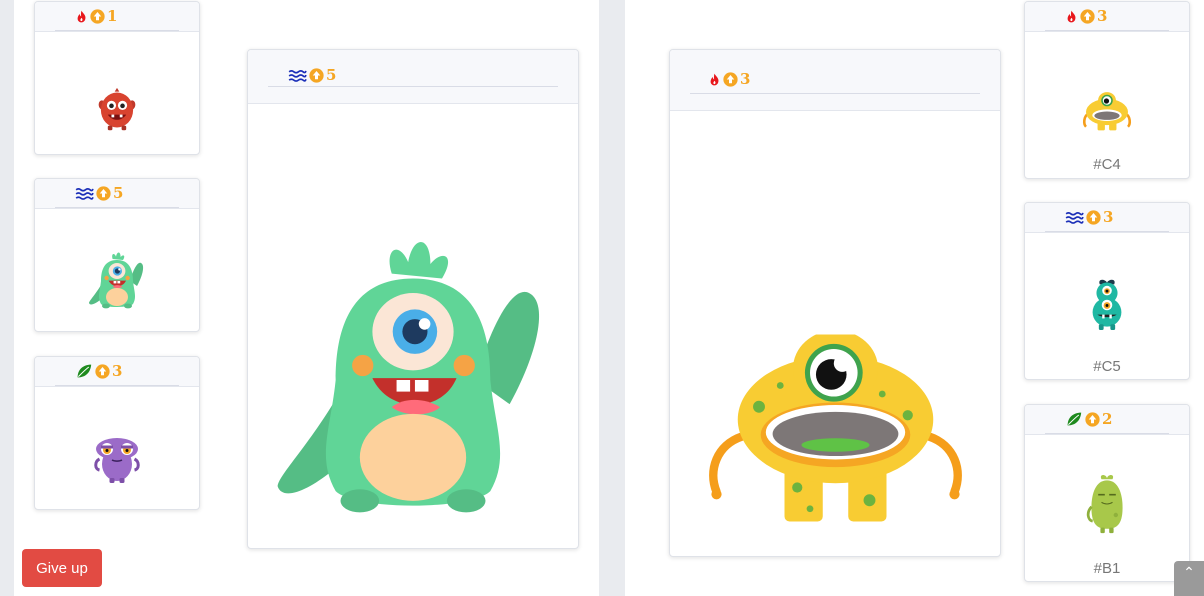 Image resolution: width=1204 pixels, height=596 pixels. I want to click on green-cyclops-large-image, so click(413, 380).